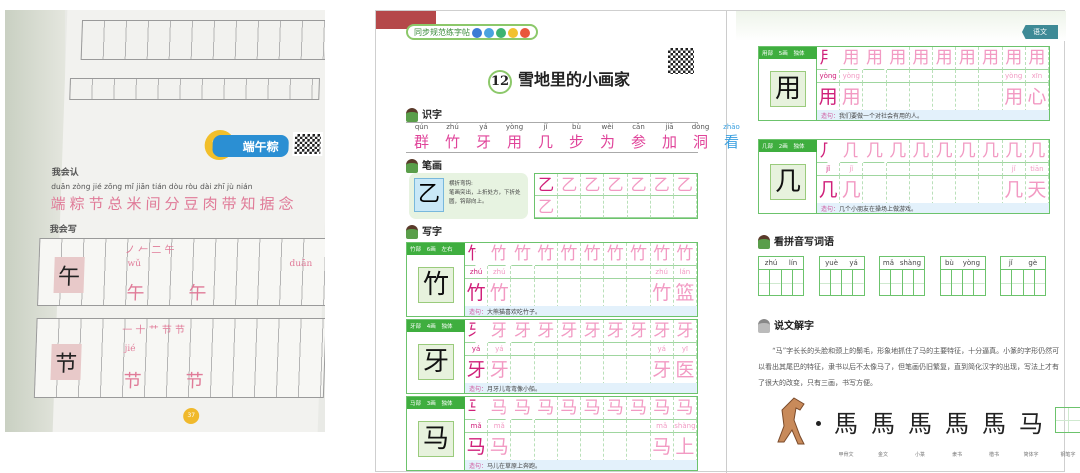 The image size is (1080, 473). Describe the element at coordinates (685, 349) in the screenshot. I see `practice-cell: yī` at that location.